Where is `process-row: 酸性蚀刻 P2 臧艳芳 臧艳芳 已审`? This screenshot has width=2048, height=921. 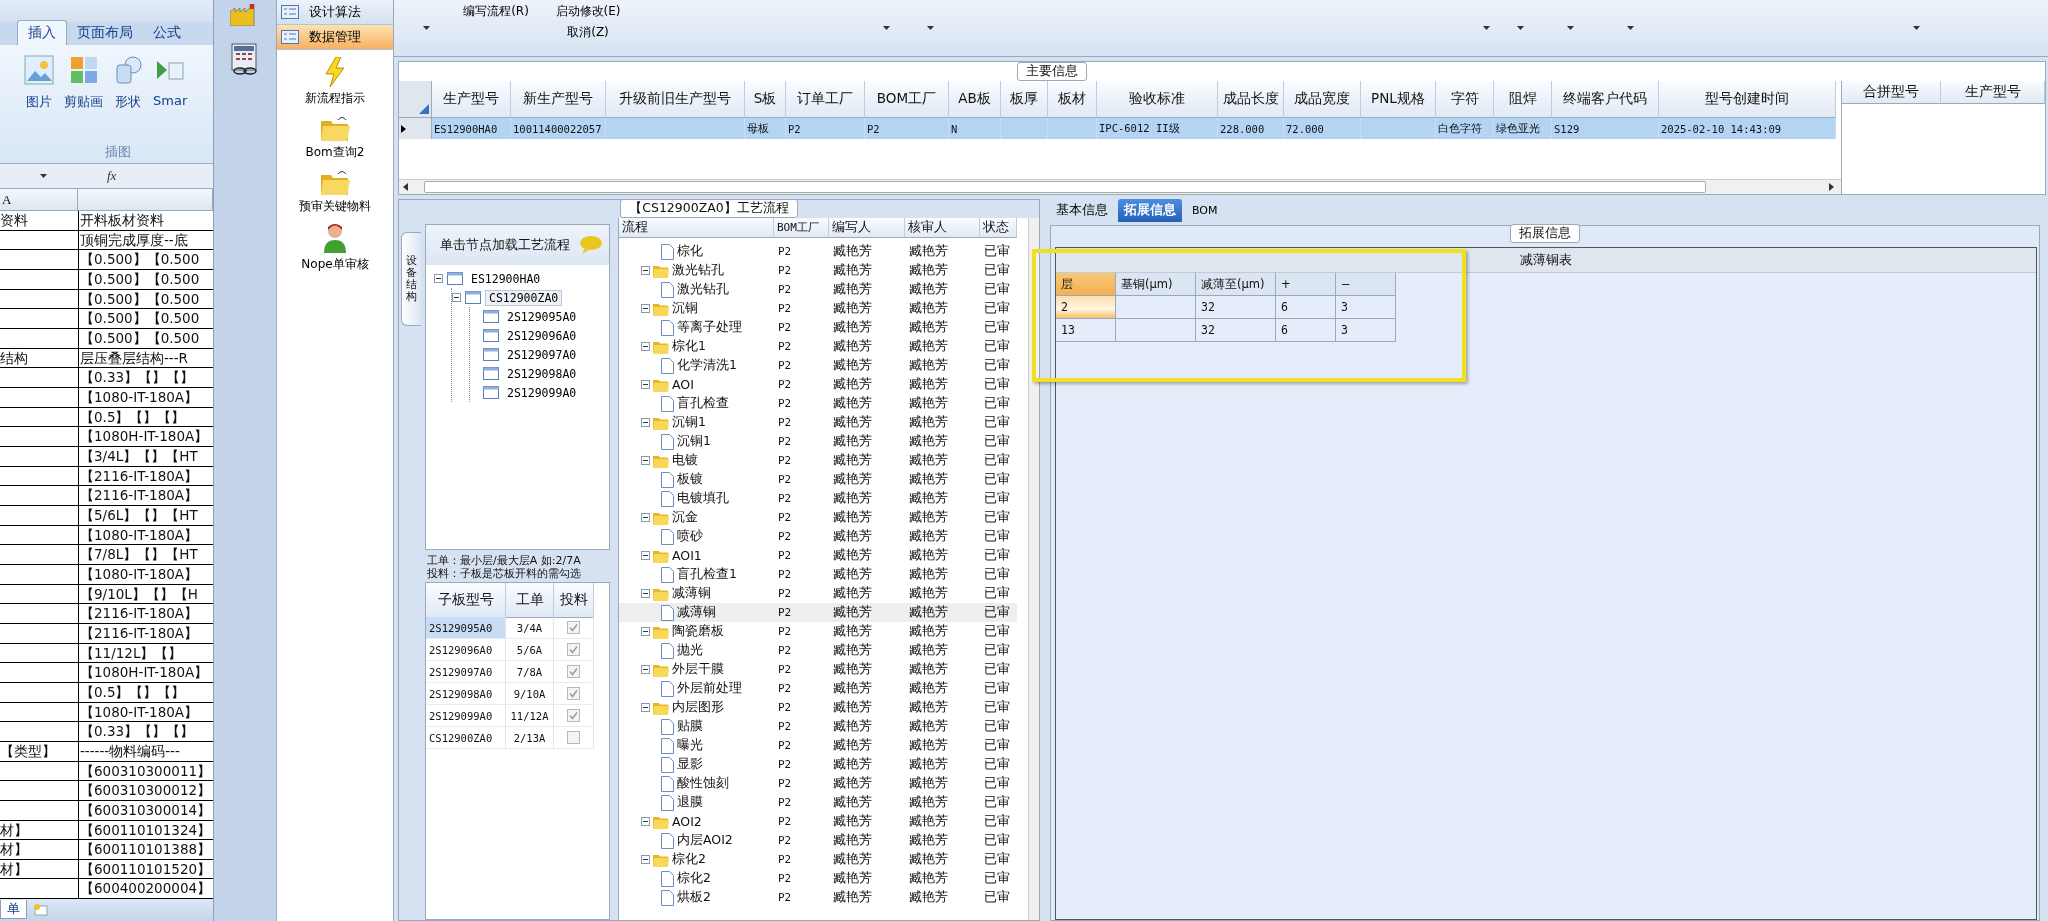
process-row: 酸性蚀刻 P2 臧艳芳 臧艳芳 已审 is located at coordinates (818, 783).